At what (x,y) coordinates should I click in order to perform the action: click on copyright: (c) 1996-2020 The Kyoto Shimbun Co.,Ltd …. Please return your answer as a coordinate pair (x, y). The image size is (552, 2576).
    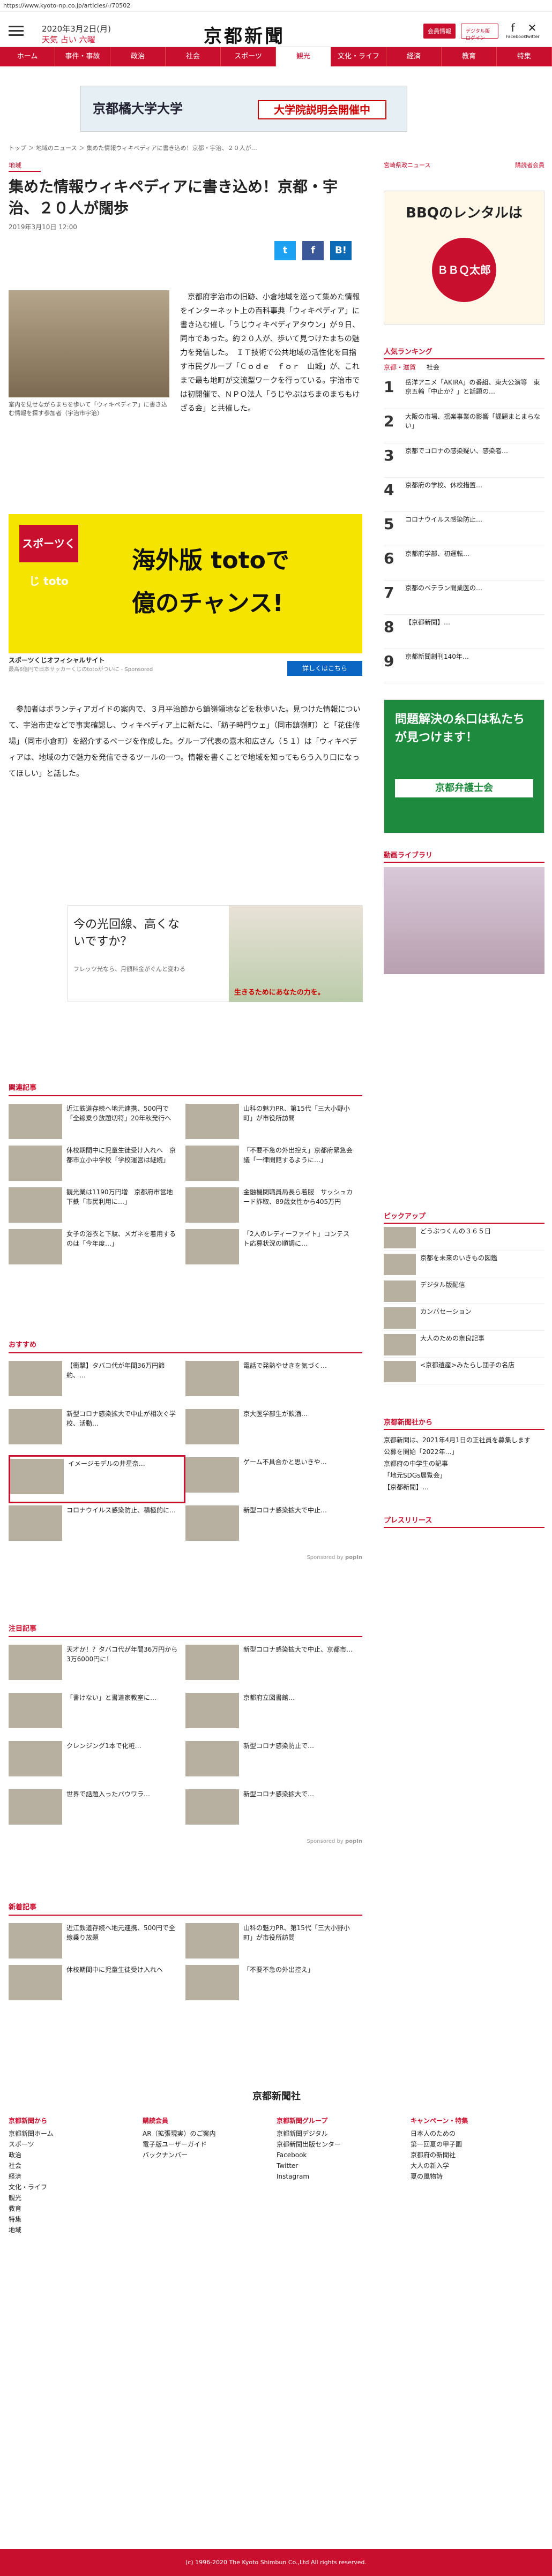
    Looking at the image, I should click on (276, 2562).